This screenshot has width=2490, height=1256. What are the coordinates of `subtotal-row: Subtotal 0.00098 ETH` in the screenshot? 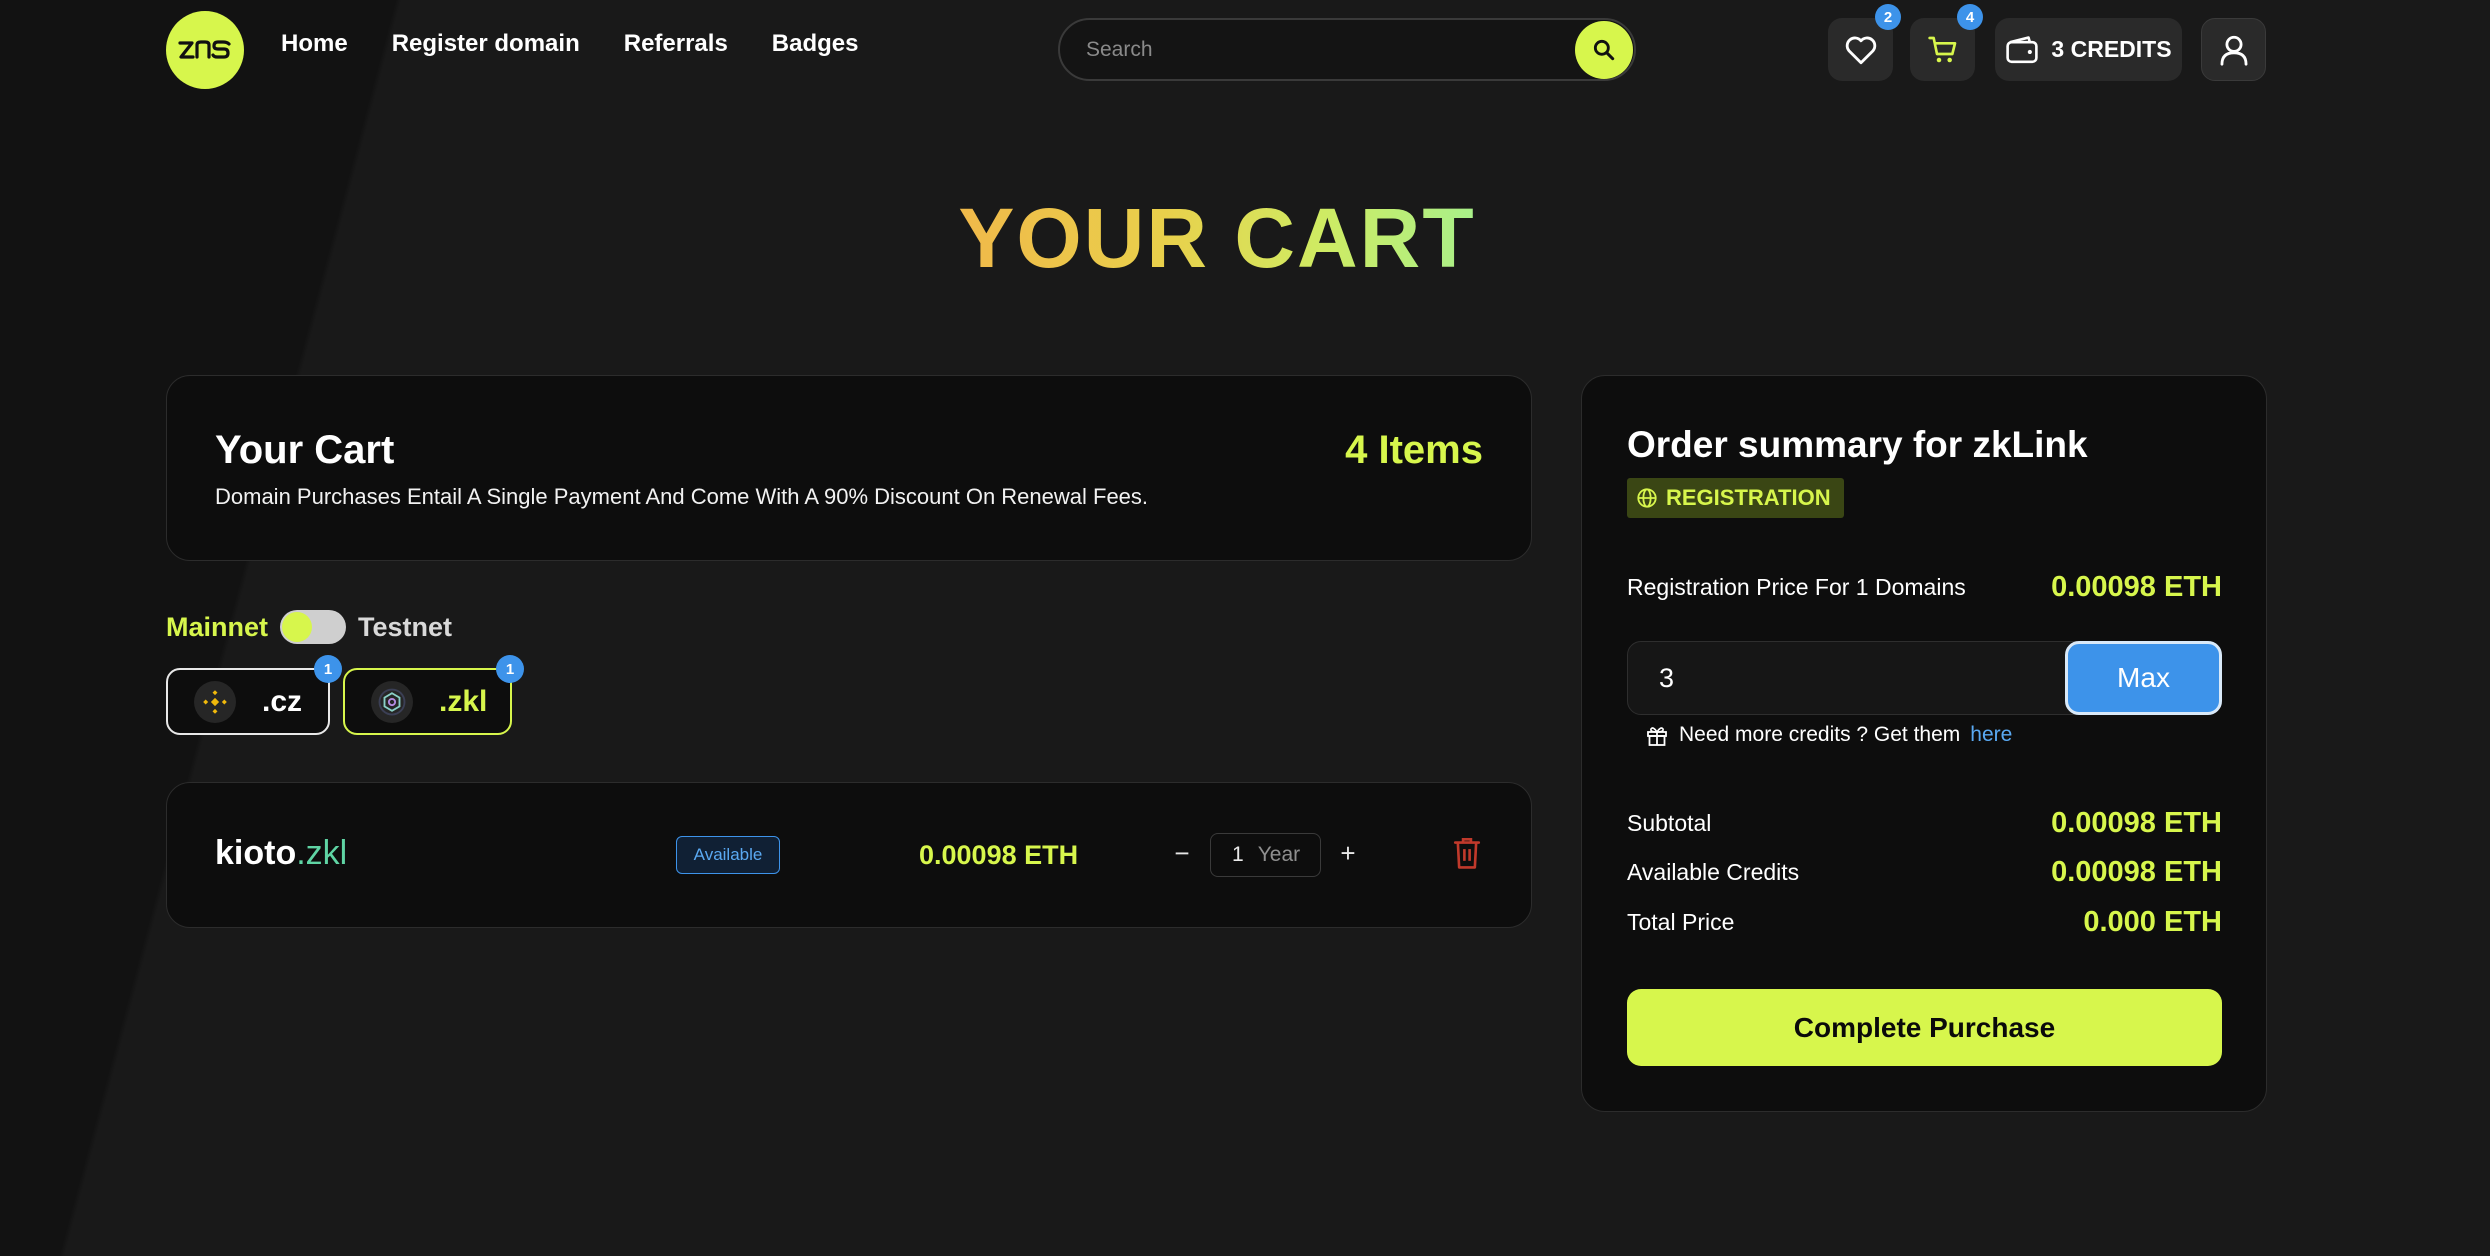 It's located at (1924, 823).